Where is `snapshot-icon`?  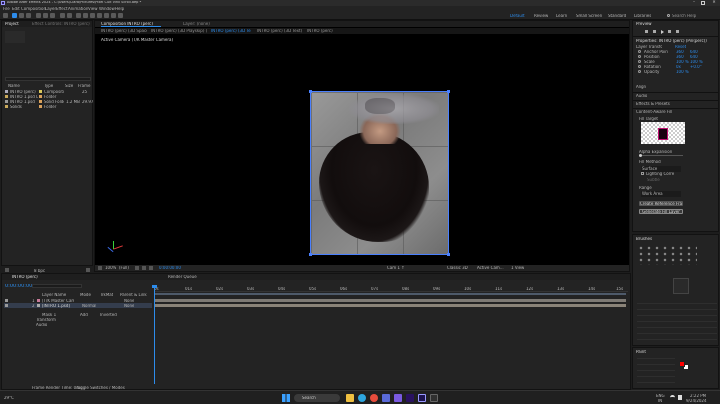 snapshot-icon is located at coordinates (137, 268).